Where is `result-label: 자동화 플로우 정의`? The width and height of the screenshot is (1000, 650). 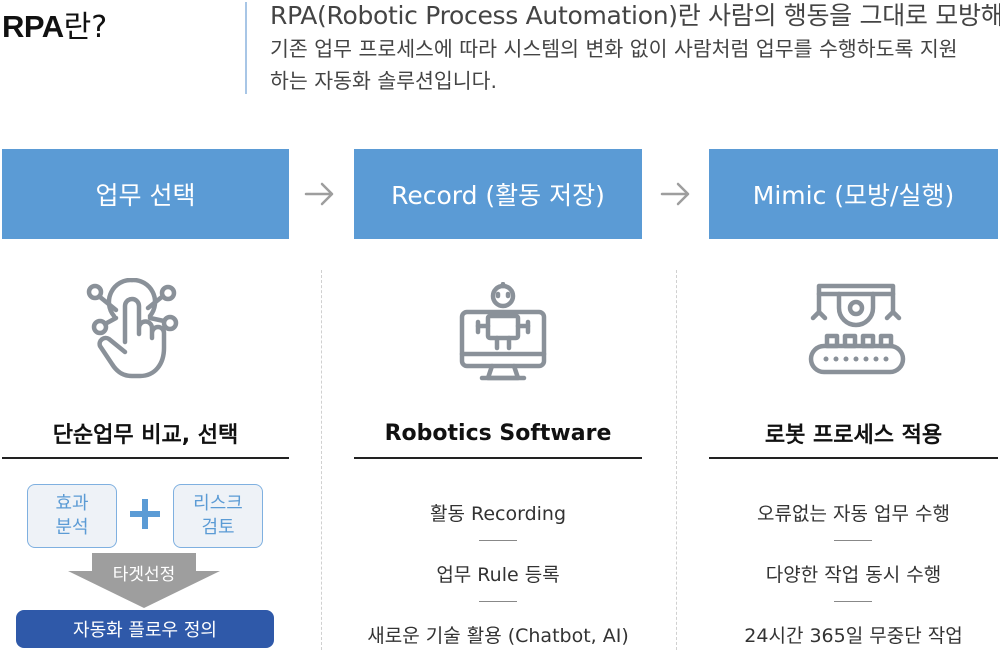 result-label: 자동화 플로우 정의 is located at coordinates (145, 630).